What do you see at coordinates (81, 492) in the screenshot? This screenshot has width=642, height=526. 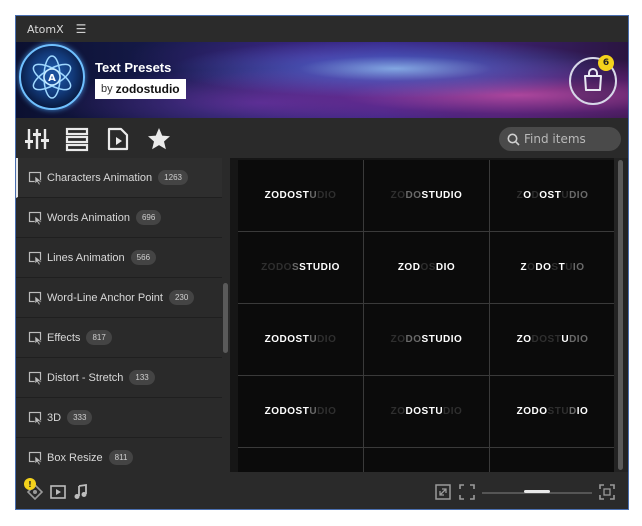 I see `music-note-icon` at bounding box center [81, 492].